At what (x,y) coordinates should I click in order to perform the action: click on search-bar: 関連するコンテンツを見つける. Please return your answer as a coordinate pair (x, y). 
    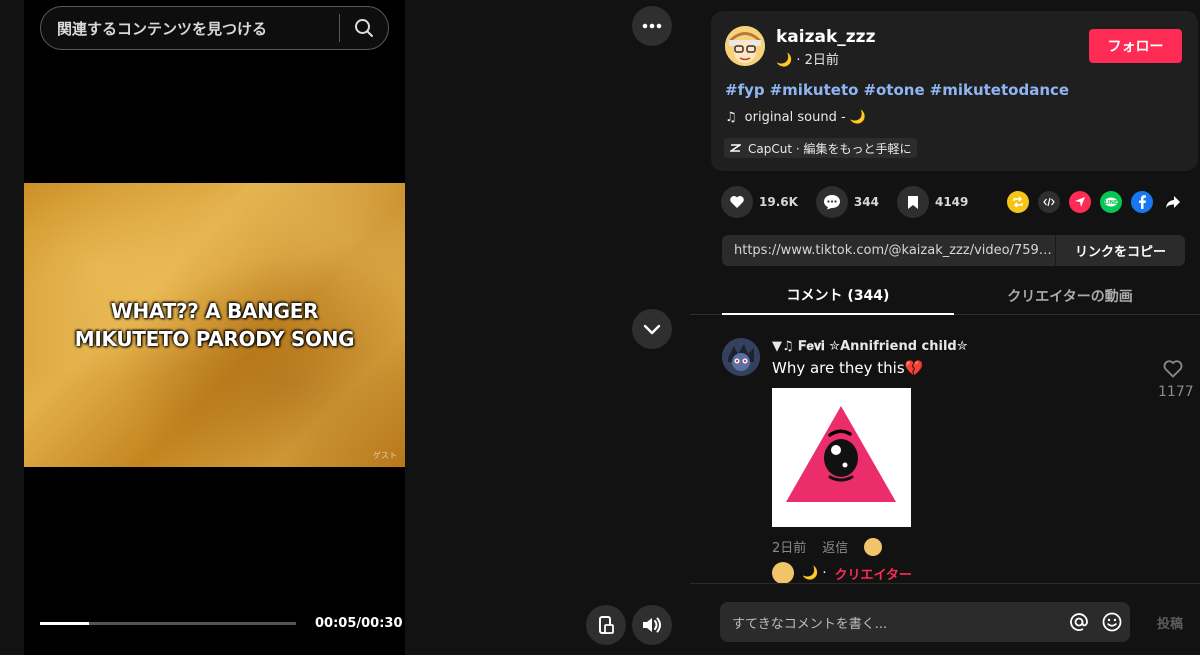
    Looking at the image, I should click on (214, 28).